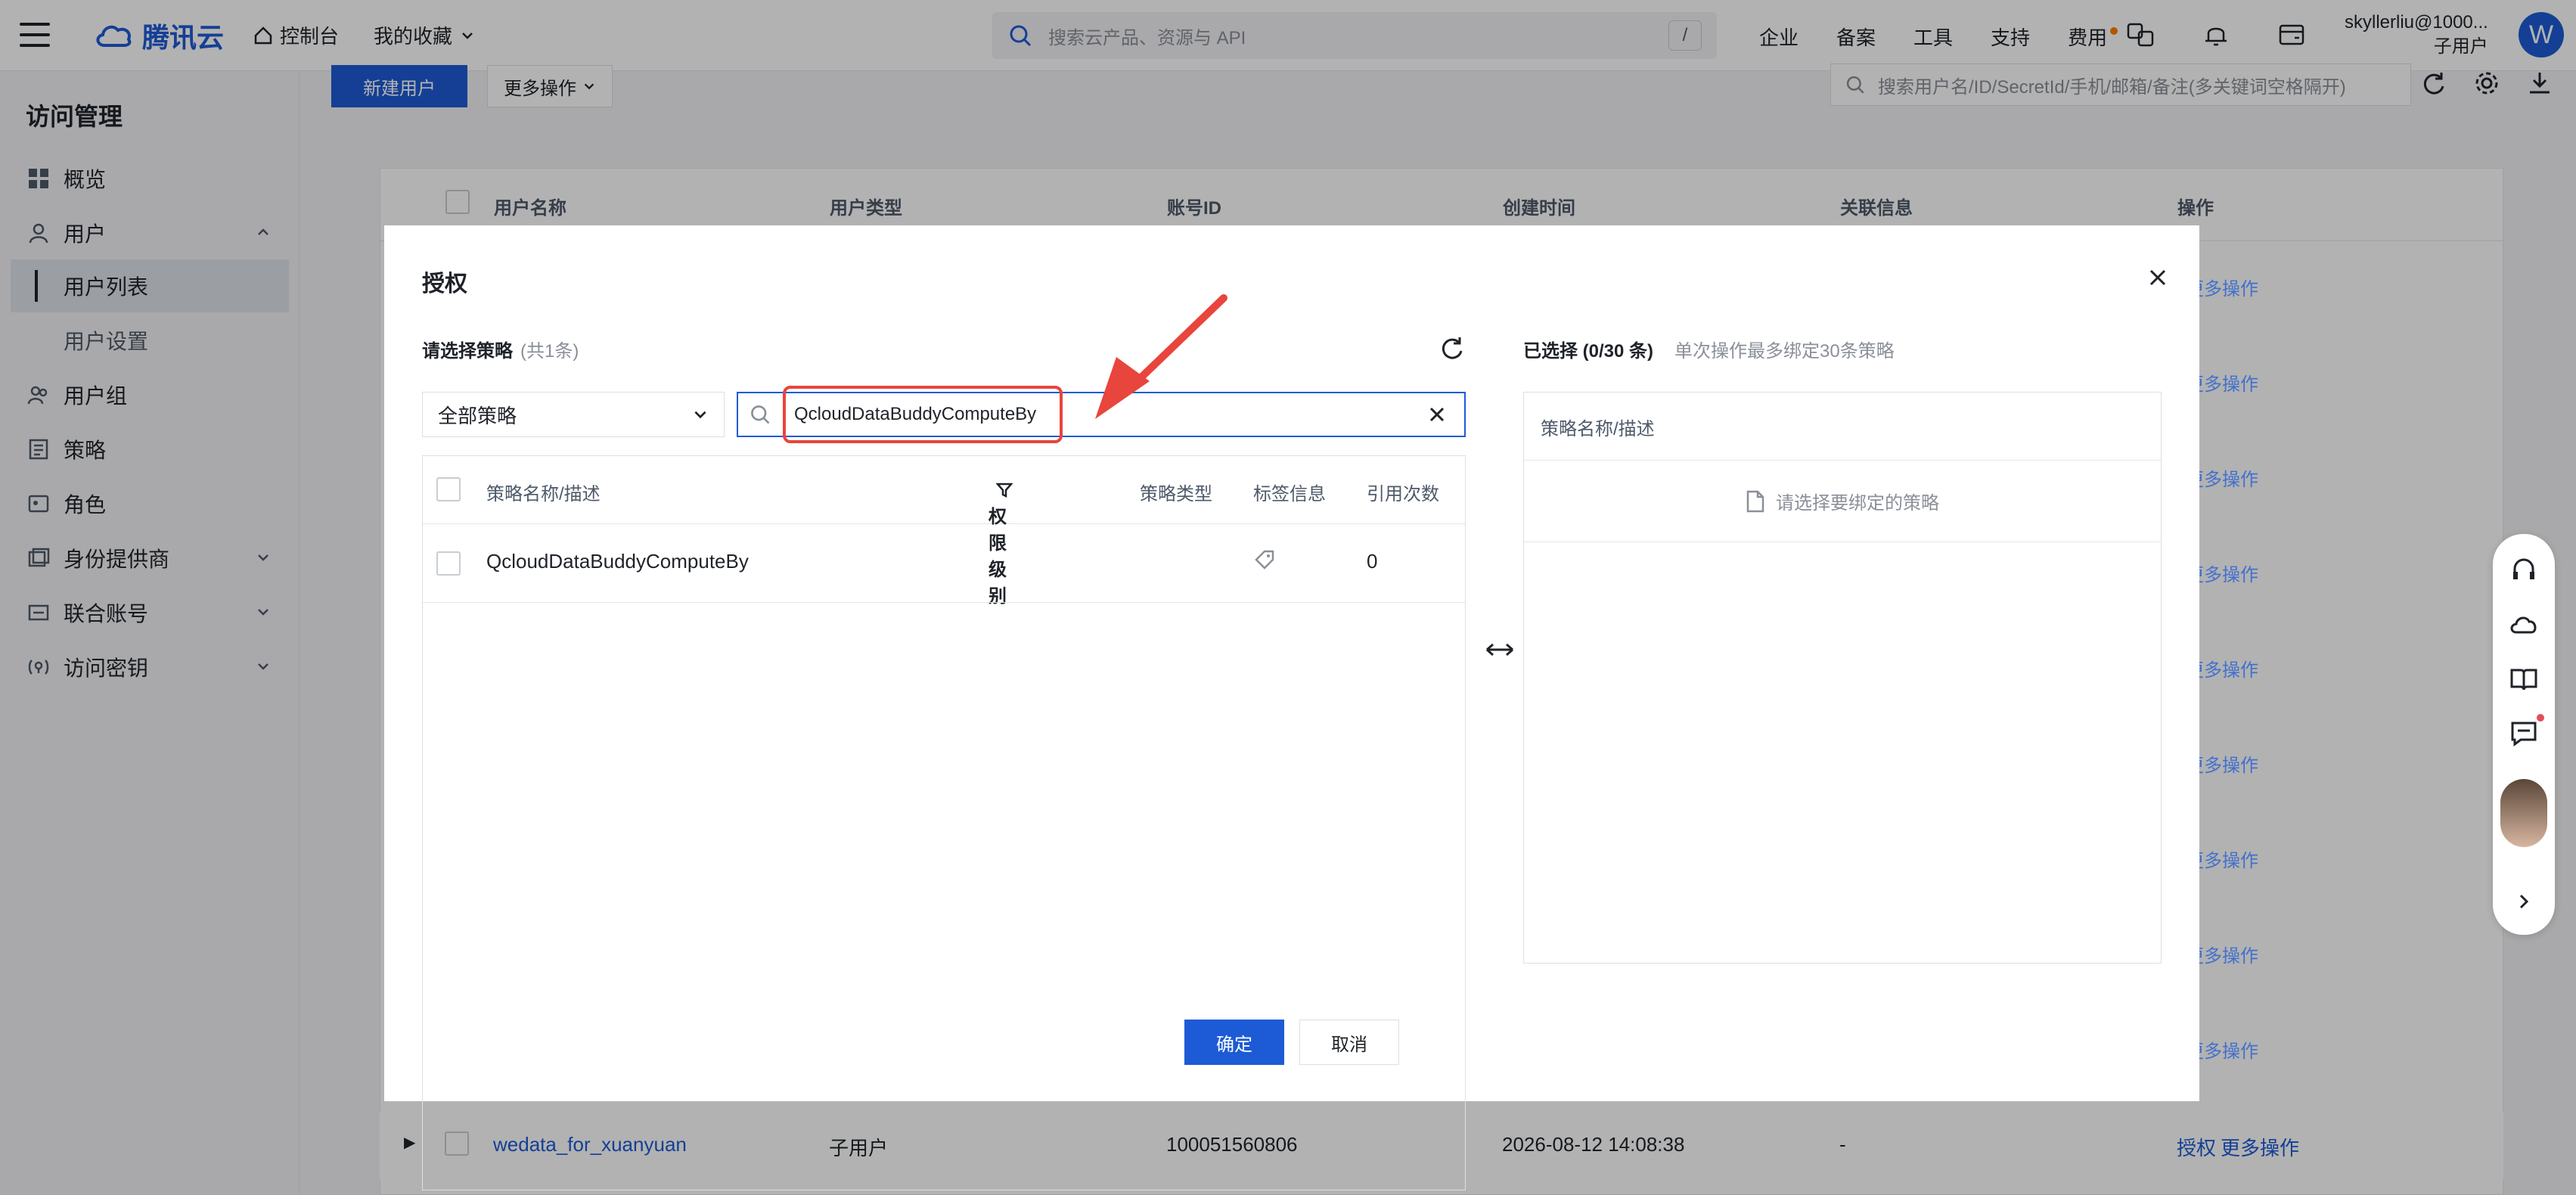  What do you see at coordinates (617, 561) in the screenshot?
I see `policy-name: QcloudDataBuddyComputeBy` at bounding box center [617, 561].